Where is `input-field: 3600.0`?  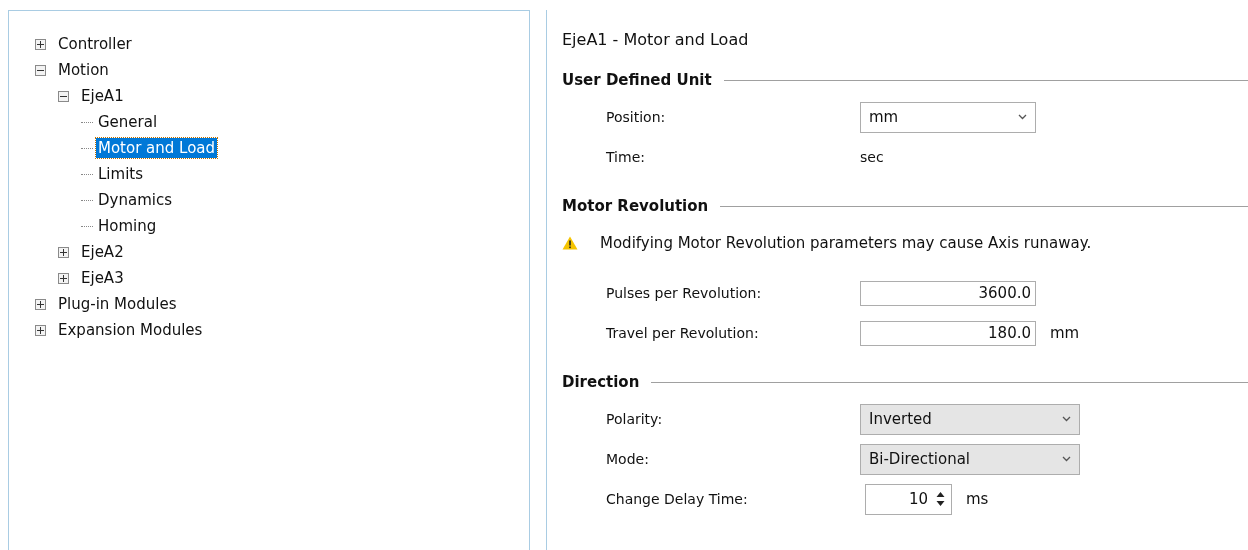
input-field: 3600.0 is located at coordinates (948, 293).